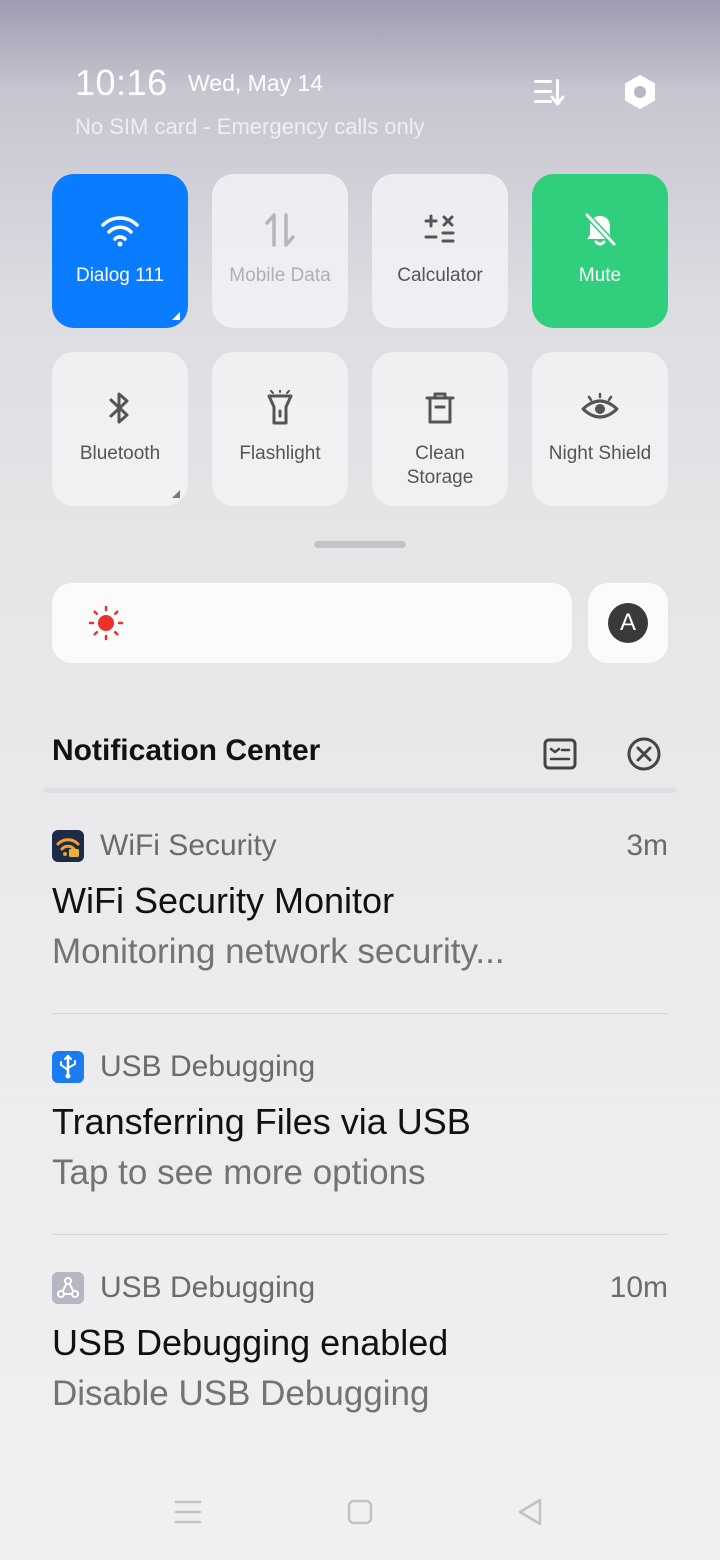 Image resolution: width=720 pixels, height=1560 pixels. I want to click on notification-time: 3m, so click(647, 845).